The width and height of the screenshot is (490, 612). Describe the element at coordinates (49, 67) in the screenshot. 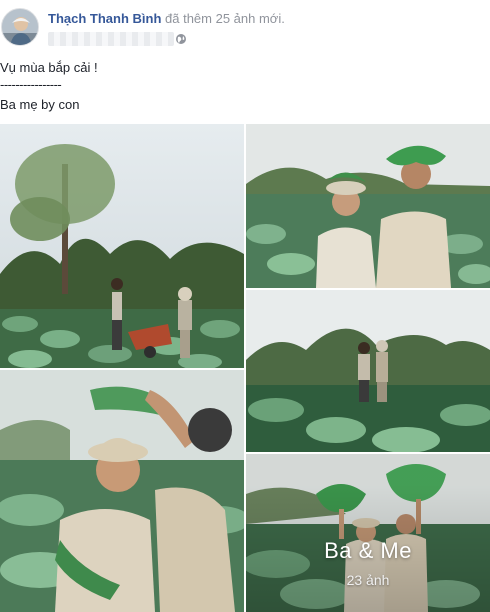

I see `caption-line-1: Vụ mùa bắp cải !` at that location.